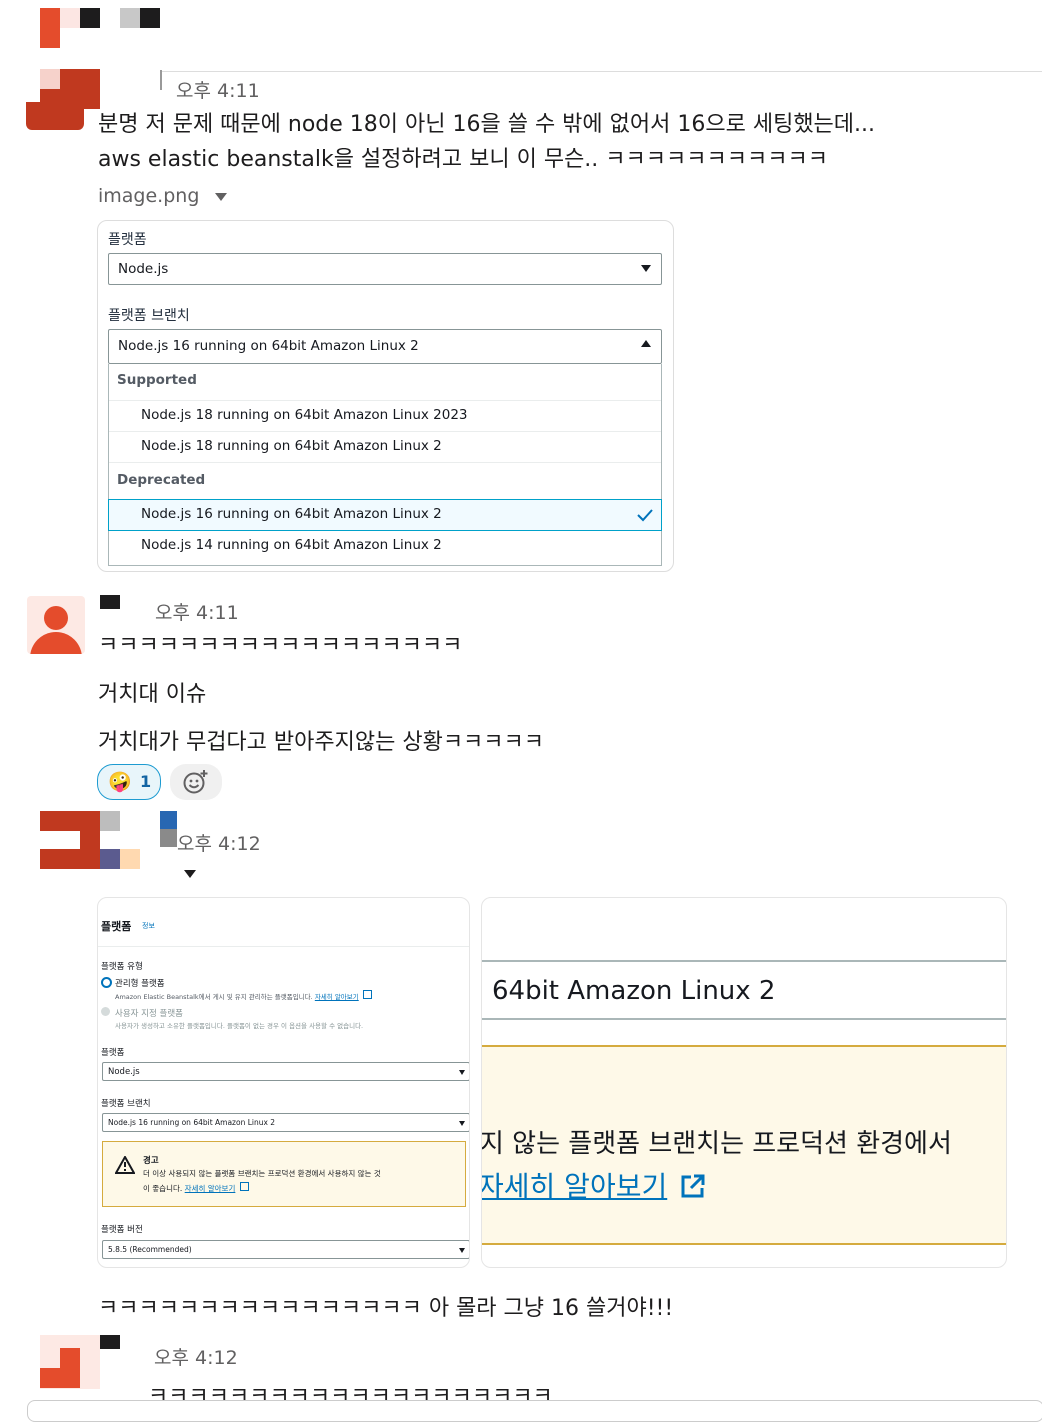  Describe the element at coordinates (122, 1230) in the screenshot. I see `version-label: 플랫폼 버전` at that location.